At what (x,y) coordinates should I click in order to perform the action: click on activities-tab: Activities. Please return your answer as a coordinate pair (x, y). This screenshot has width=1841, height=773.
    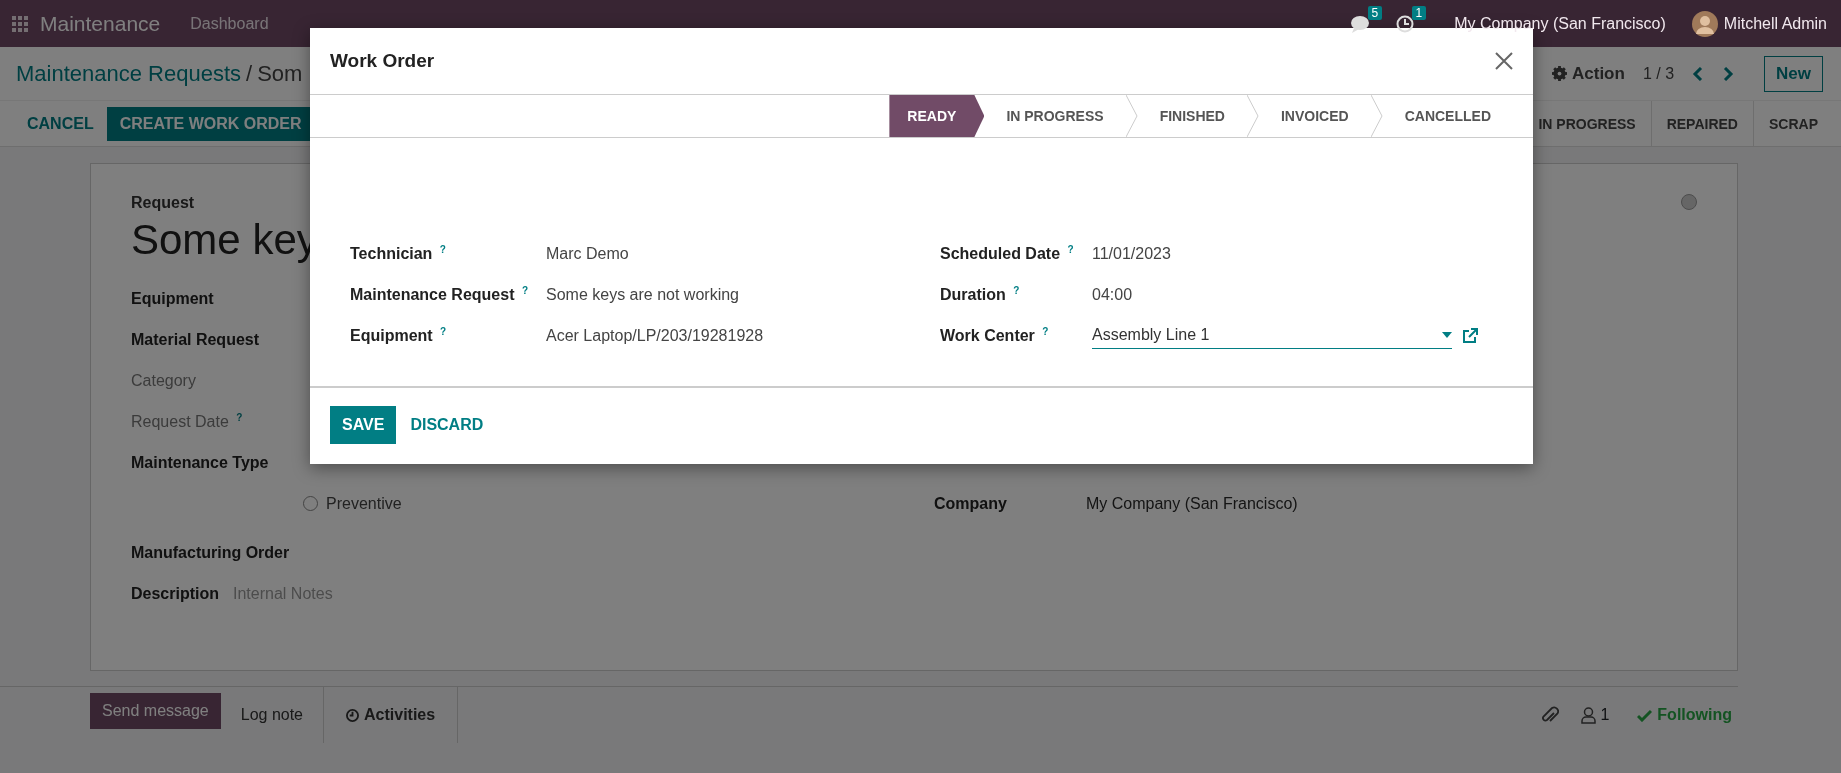
    Looking at the image, I should click on (391, 715).